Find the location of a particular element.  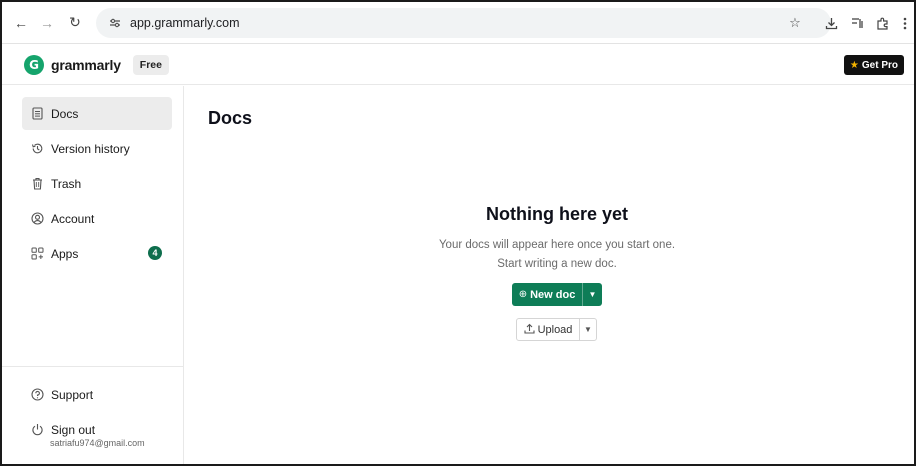

sidebar-divider is located at coordinates (92, 366).